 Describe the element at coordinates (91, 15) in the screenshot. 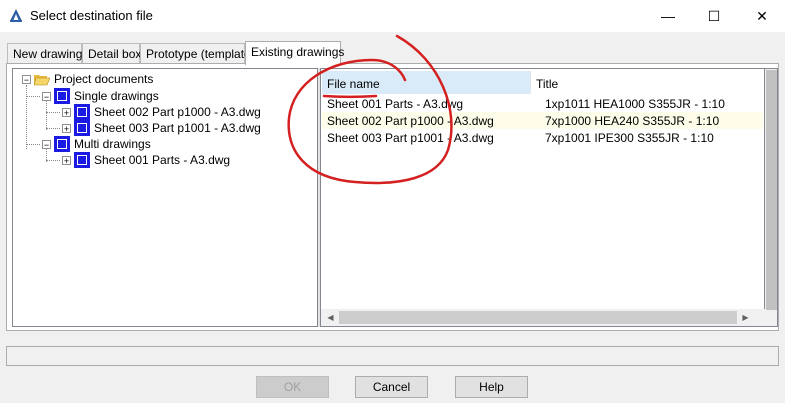

I see `window-title: Select destination file` at that location.